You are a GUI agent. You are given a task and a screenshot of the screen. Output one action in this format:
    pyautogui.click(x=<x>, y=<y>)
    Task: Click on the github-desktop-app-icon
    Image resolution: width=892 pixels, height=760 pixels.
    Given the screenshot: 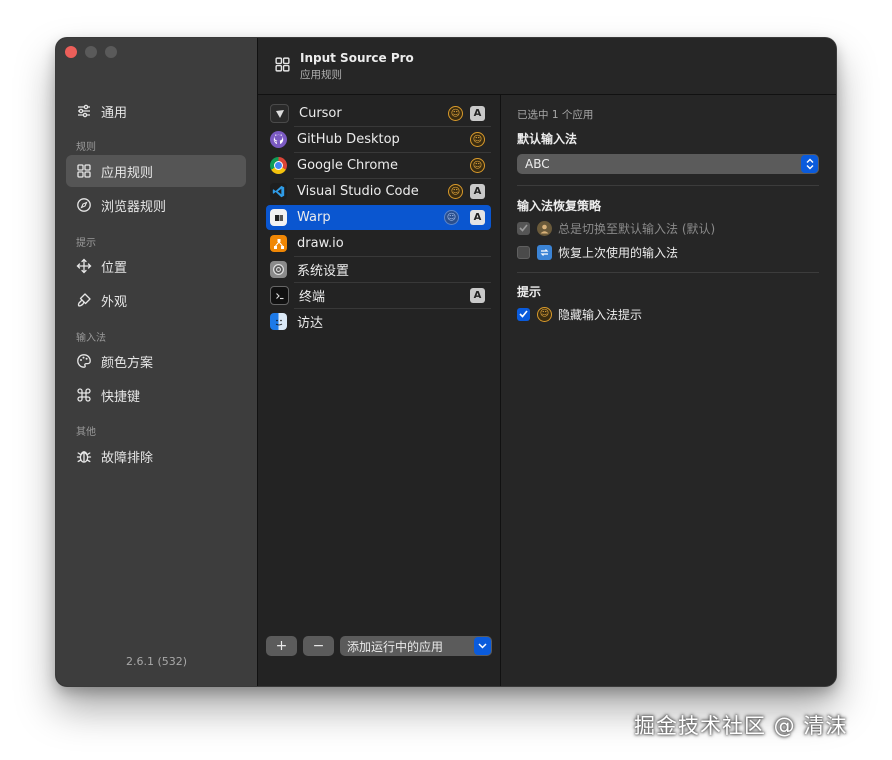 What is the action you would take?
    pyautogui.click(x=278, y=139)
    